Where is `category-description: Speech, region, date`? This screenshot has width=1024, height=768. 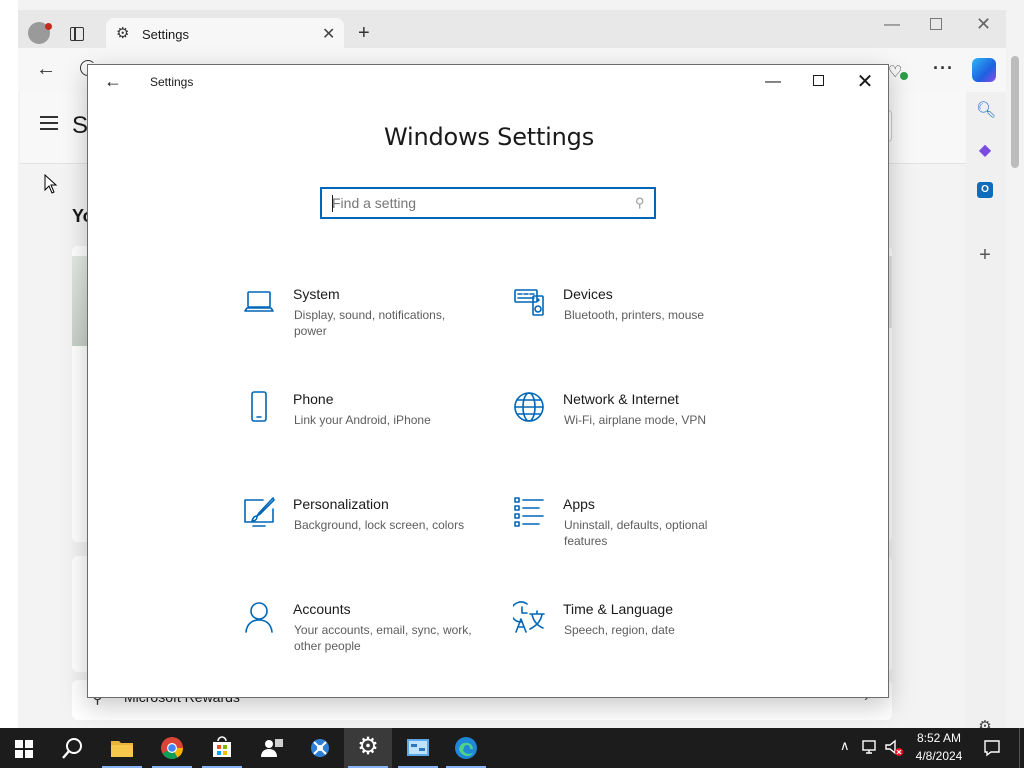
category-description: Speech, region, date is located at coordinates (619, 630).